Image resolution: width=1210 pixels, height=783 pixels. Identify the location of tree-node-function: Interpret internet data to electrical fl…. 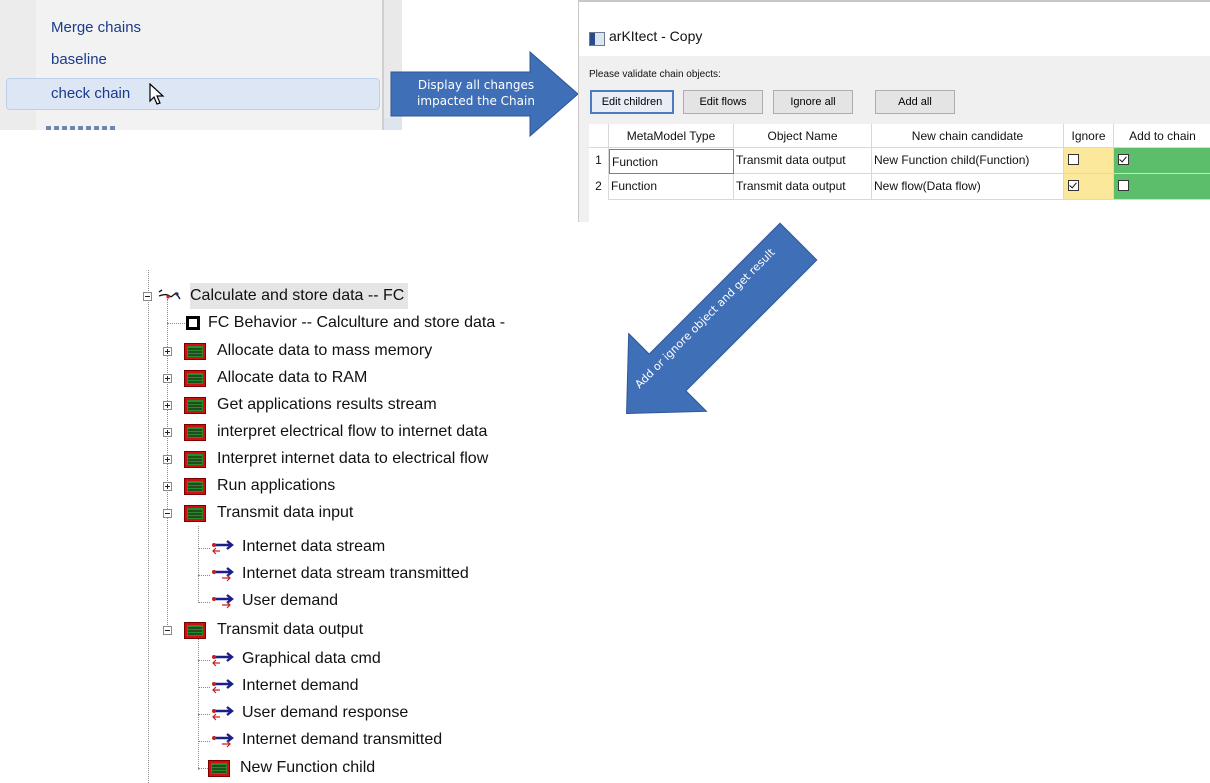
(352, 459).